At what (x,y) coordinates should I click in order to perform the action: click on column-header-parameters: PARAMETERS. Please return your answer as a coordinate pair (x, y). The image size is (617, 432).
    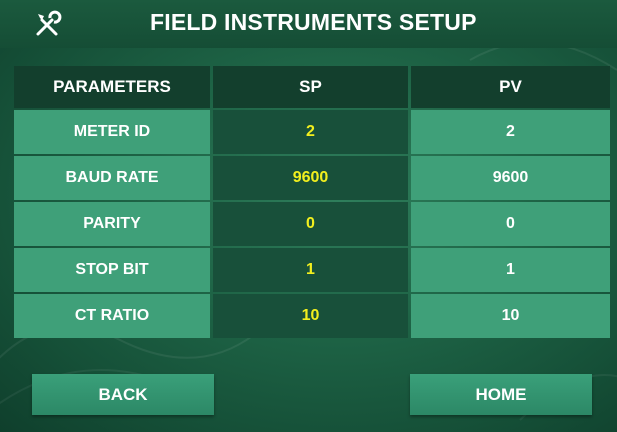
    Looking at the image, I should click on (112, 87).